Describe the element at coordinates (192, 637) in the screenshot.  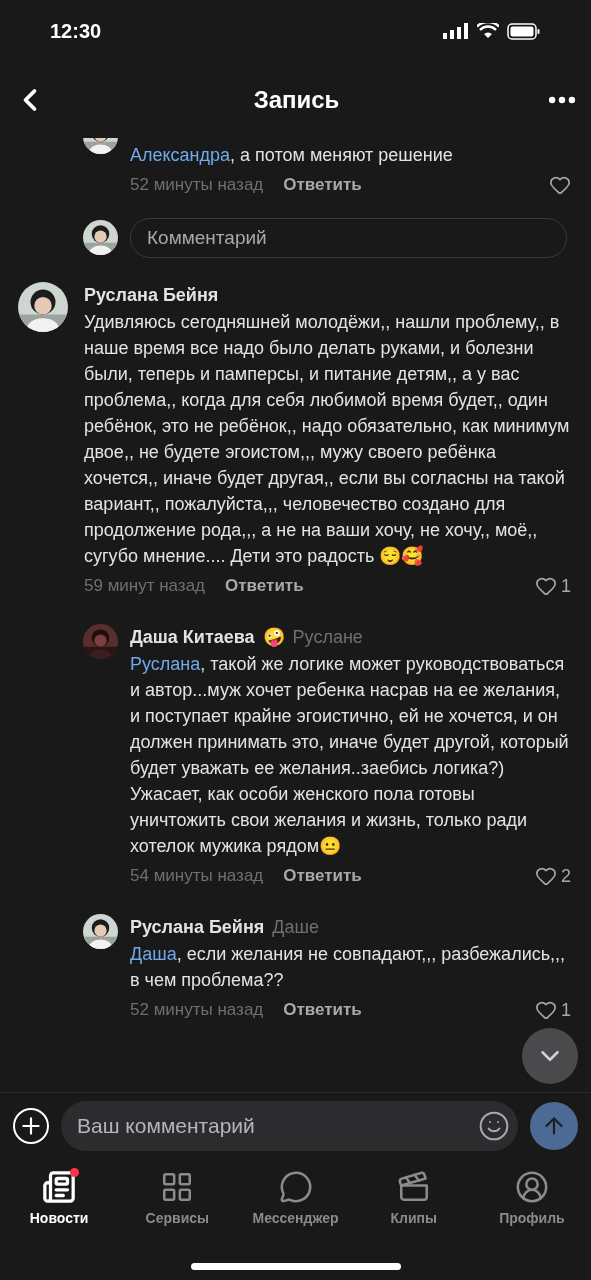
I see `author-name: Даша Китаева` at that location.